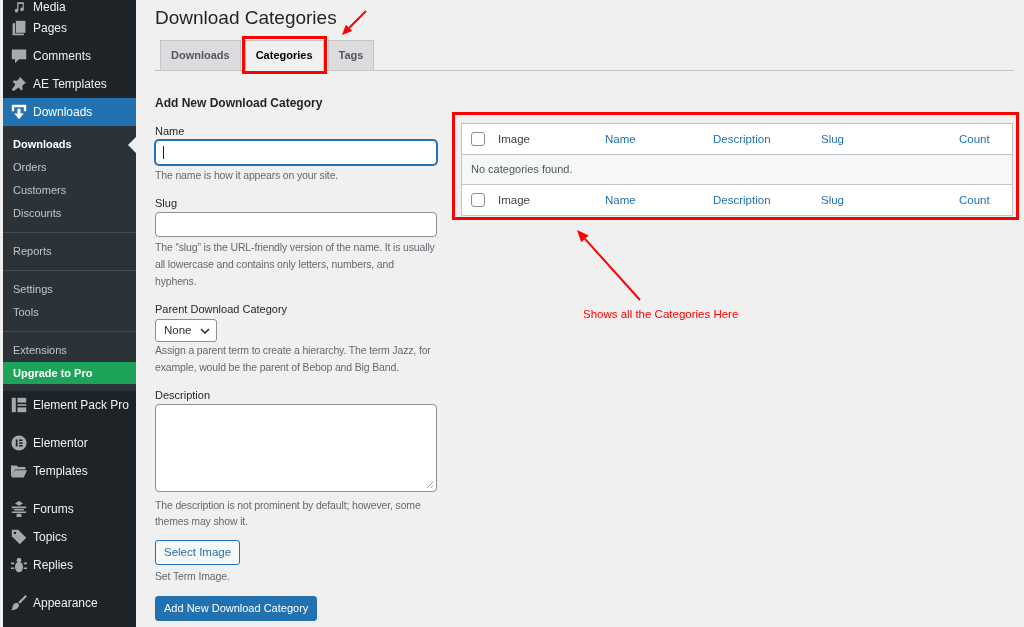 The height and width of the screenshot is (627, 1024). What do you see at coordinates (69, 213) in the screenshot?
I see `submenu-item: Discounts` at bounding box center [69, 213].